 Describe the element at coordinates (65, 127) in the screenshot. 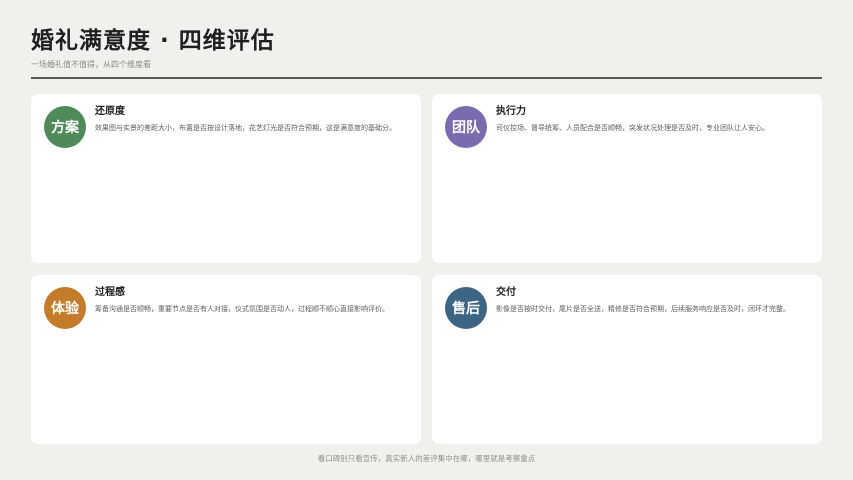

I see `badge-plan: 方案` at that location.